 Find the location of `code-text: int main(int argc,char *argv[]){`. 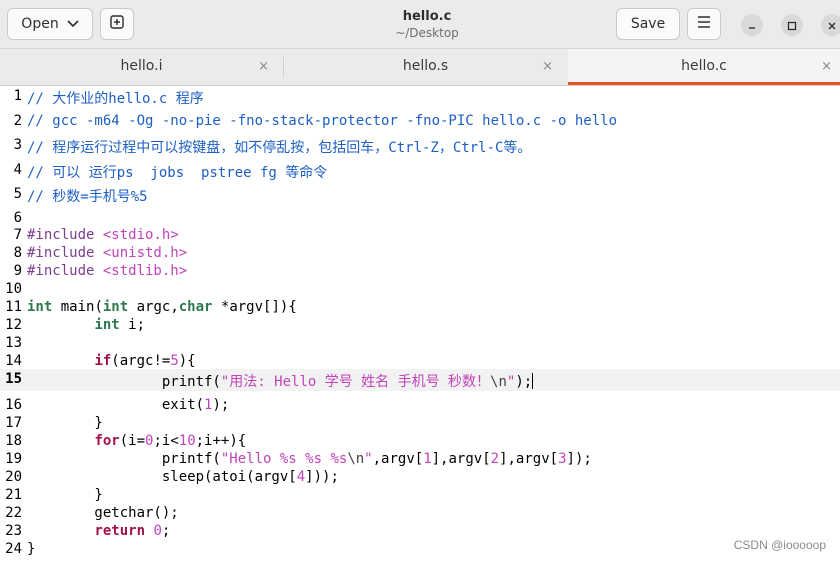

code-text: int main(int argc,char *argv[]){ is located at coordinates (162, 307).